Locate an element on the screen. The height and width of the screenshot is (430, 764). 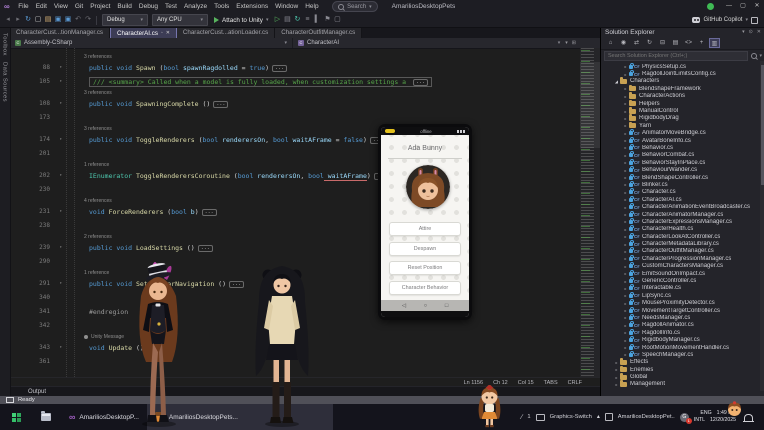
save-icon: ▣ is located at coordinates (58, 20).